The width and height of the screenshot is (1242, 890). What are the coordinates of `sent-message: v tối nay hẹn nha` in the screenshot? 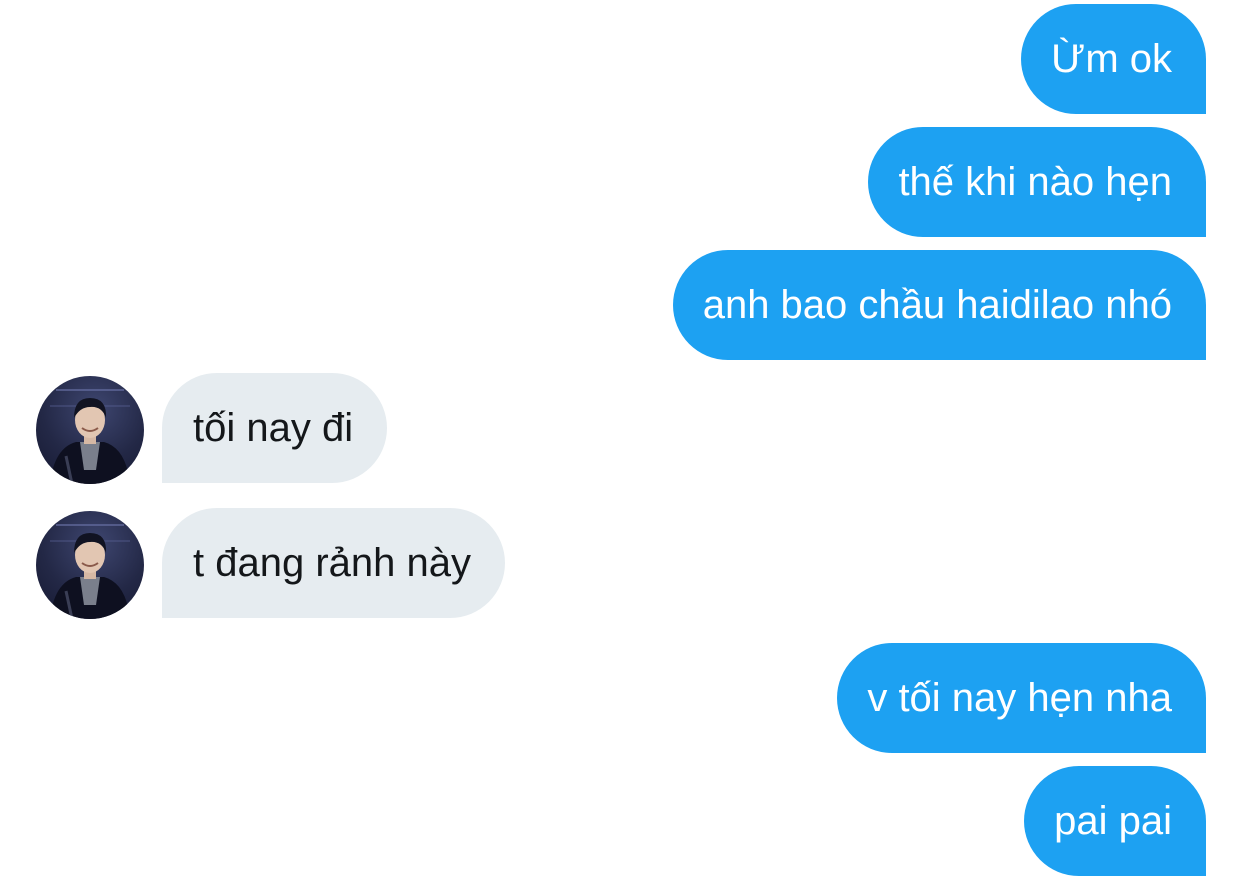 It's located at (1021, 698).